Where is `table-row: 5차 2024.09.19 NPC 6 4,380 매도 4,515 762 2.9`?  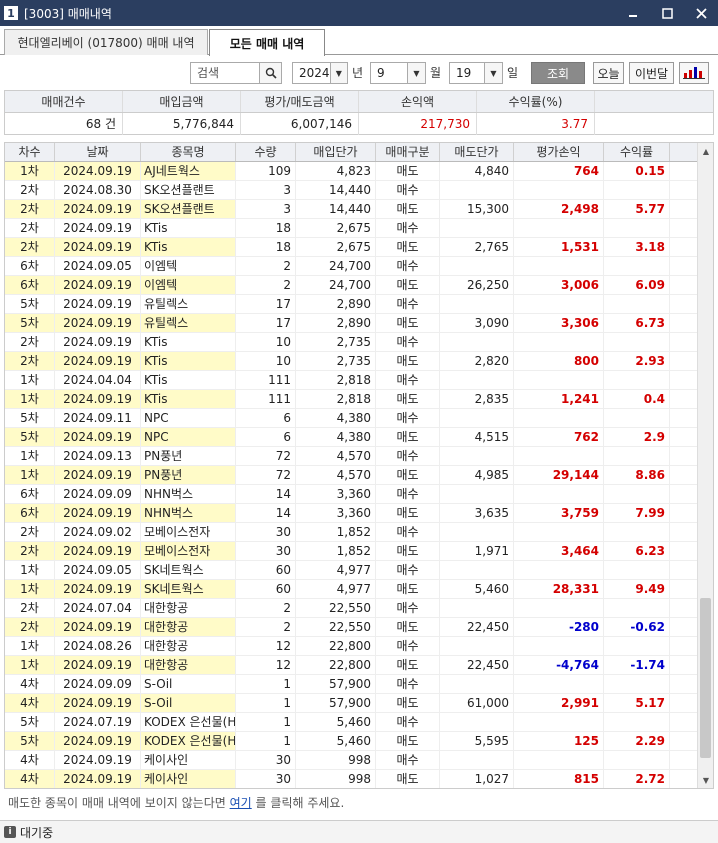 table-row: 5차 2024.09.19 NPC 6 4,380 매도 4,515 762 2.9 is located at coordinates (351, 437).